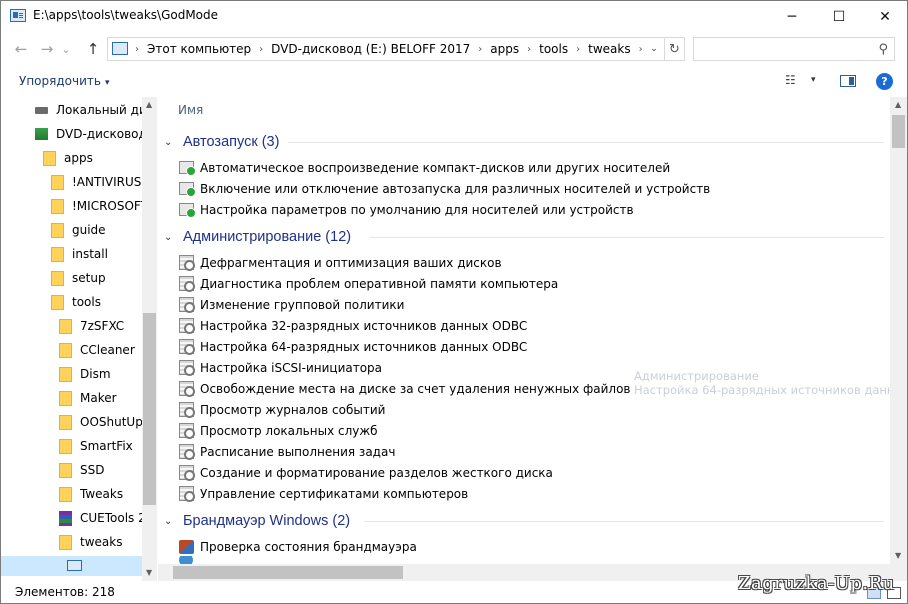 The height and width of the screenshot is (604, 908). I want to click on minimize-button: ─, so click(792, 16).